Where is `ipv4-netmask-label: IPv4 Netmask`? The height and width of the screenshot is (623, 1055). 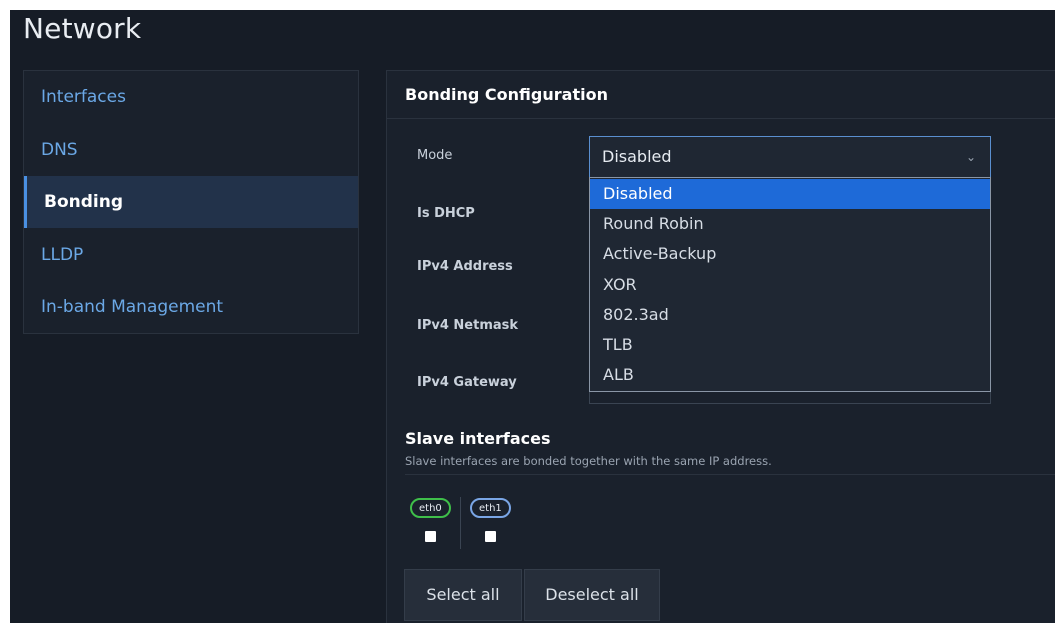 ipv4-netmask-label: IPv4 Netmask is located at coordinates (468, 325).